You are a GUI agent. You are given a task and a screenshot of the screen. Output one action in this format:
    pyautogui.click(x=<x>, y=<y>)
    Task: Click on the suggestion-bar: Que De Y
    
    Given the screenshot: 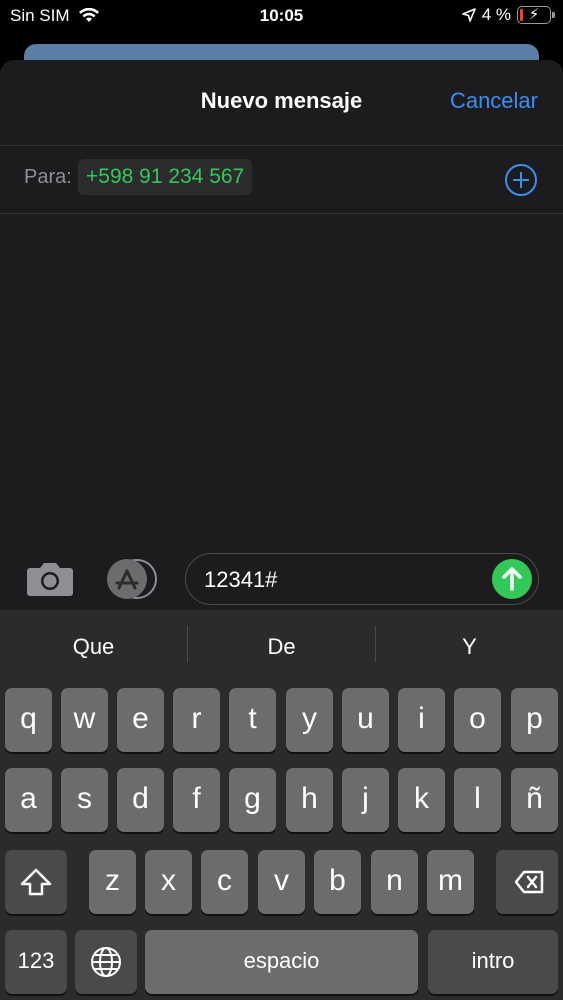 What is the action you would take?
    pyautogui.click(x=281, y=646)
    